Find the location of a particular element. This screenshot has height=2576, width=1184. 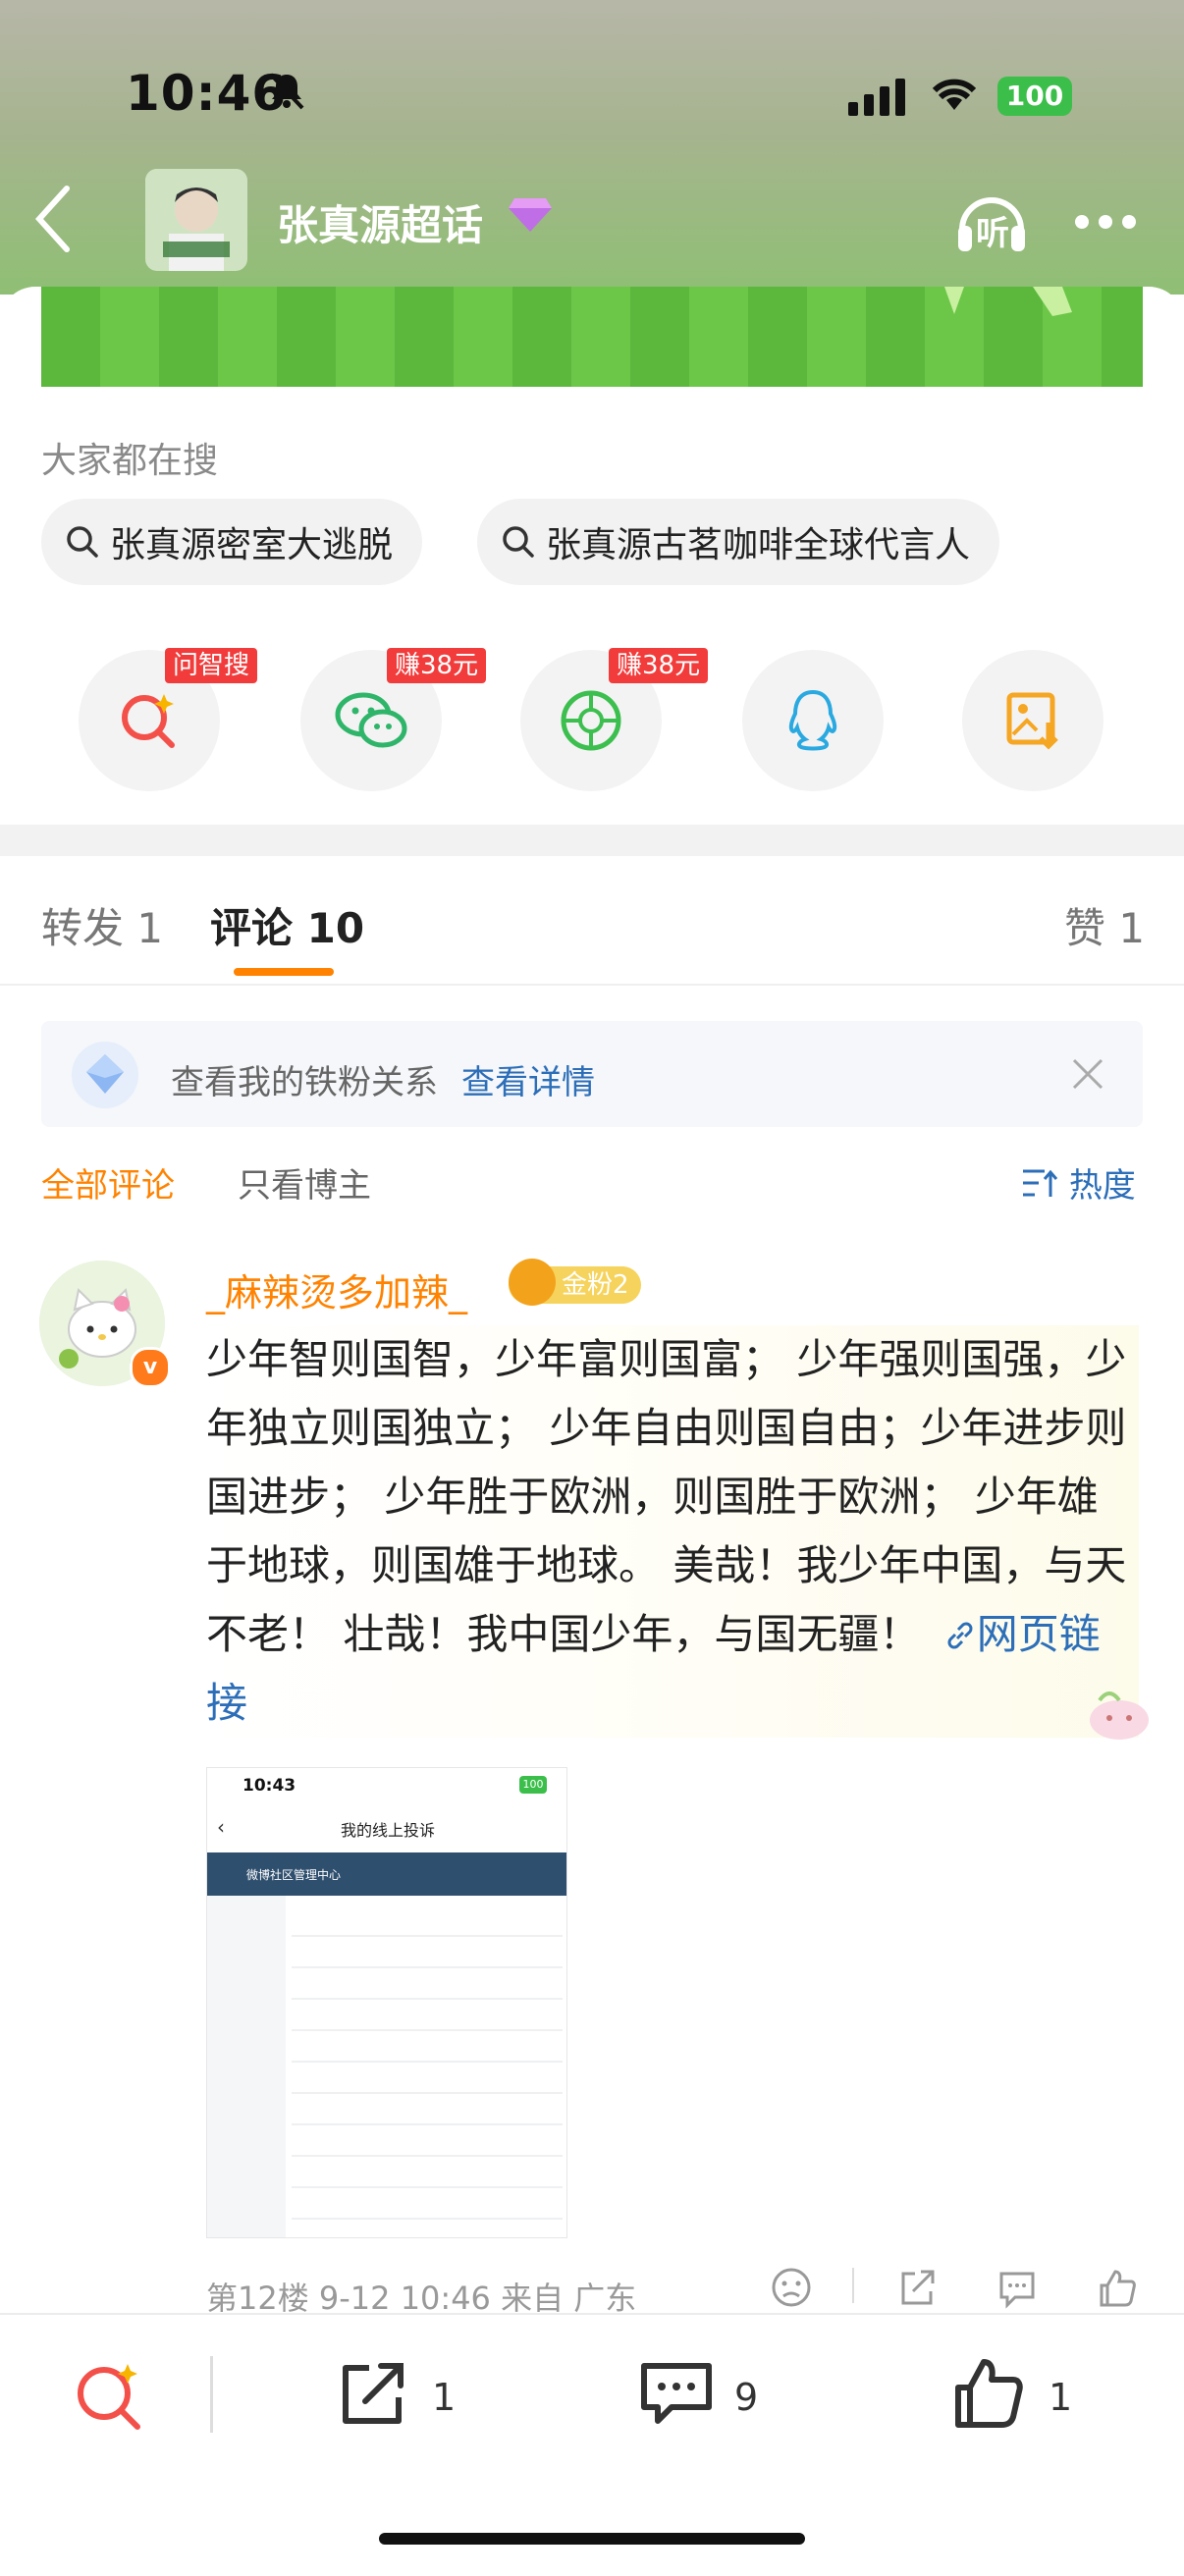

bottom-separator is located at coordinates (212, 2394).